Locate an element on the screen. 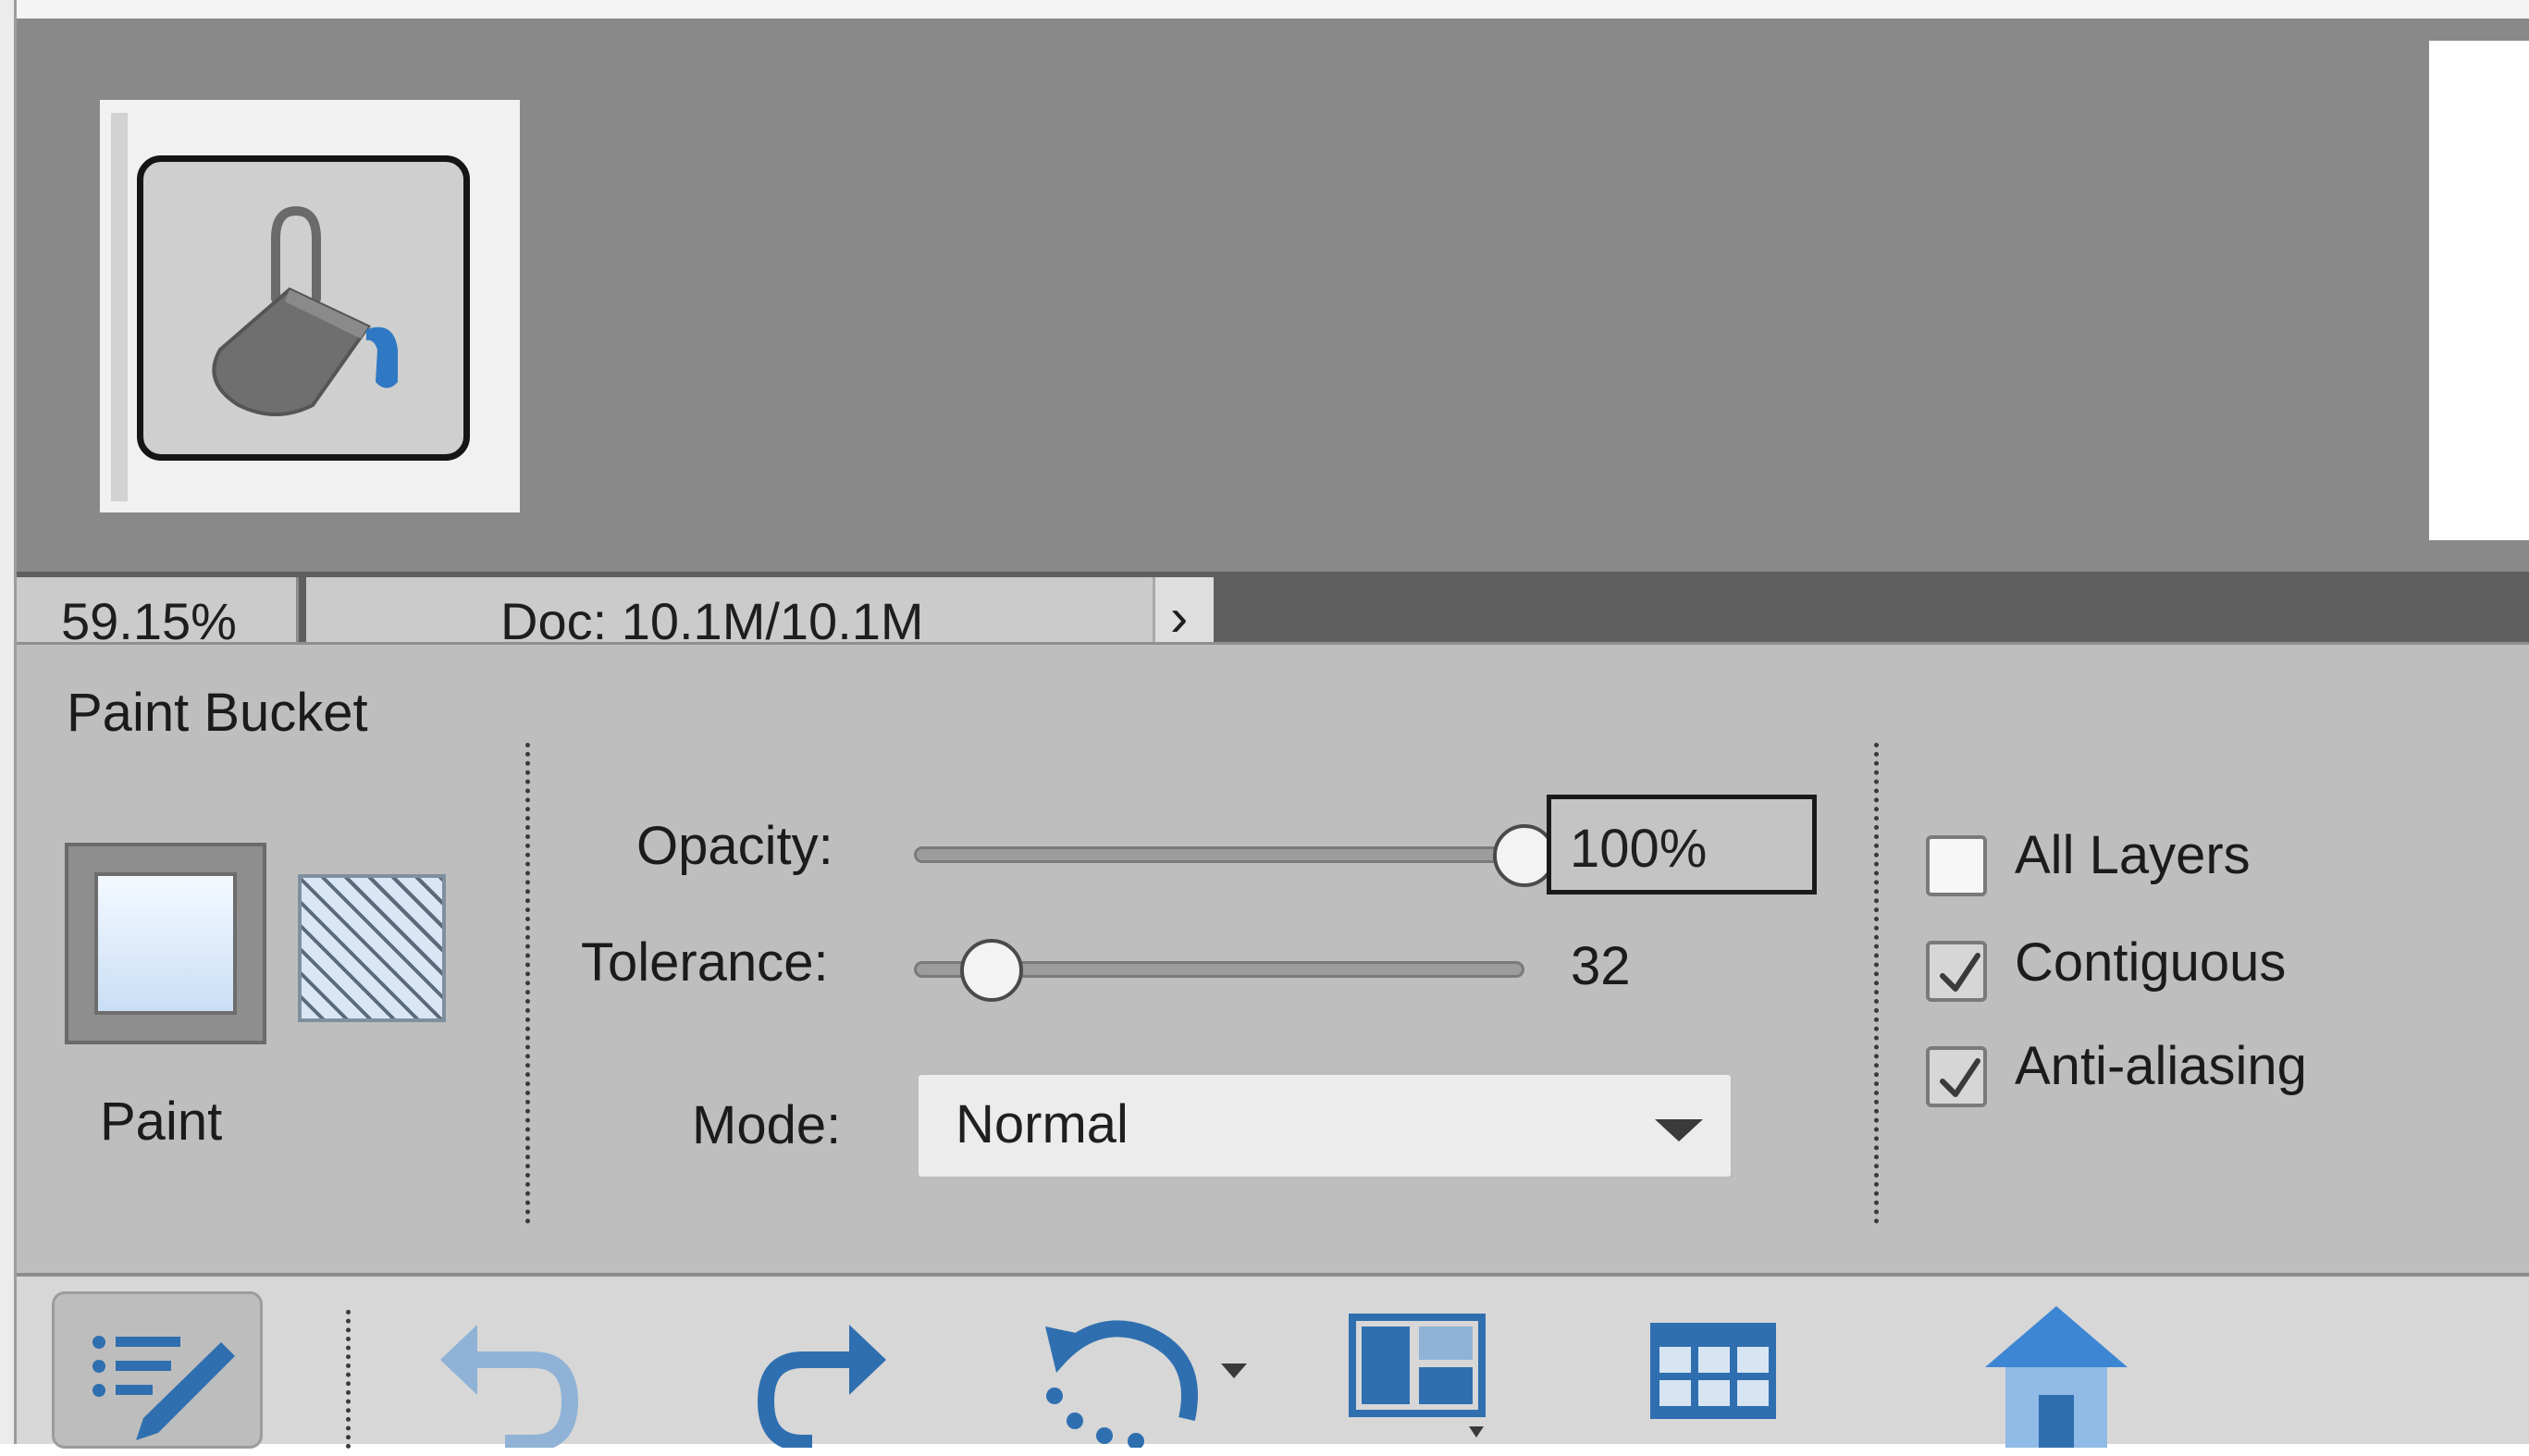  opacity-field: 100% is located at coordinates (1682, 845).